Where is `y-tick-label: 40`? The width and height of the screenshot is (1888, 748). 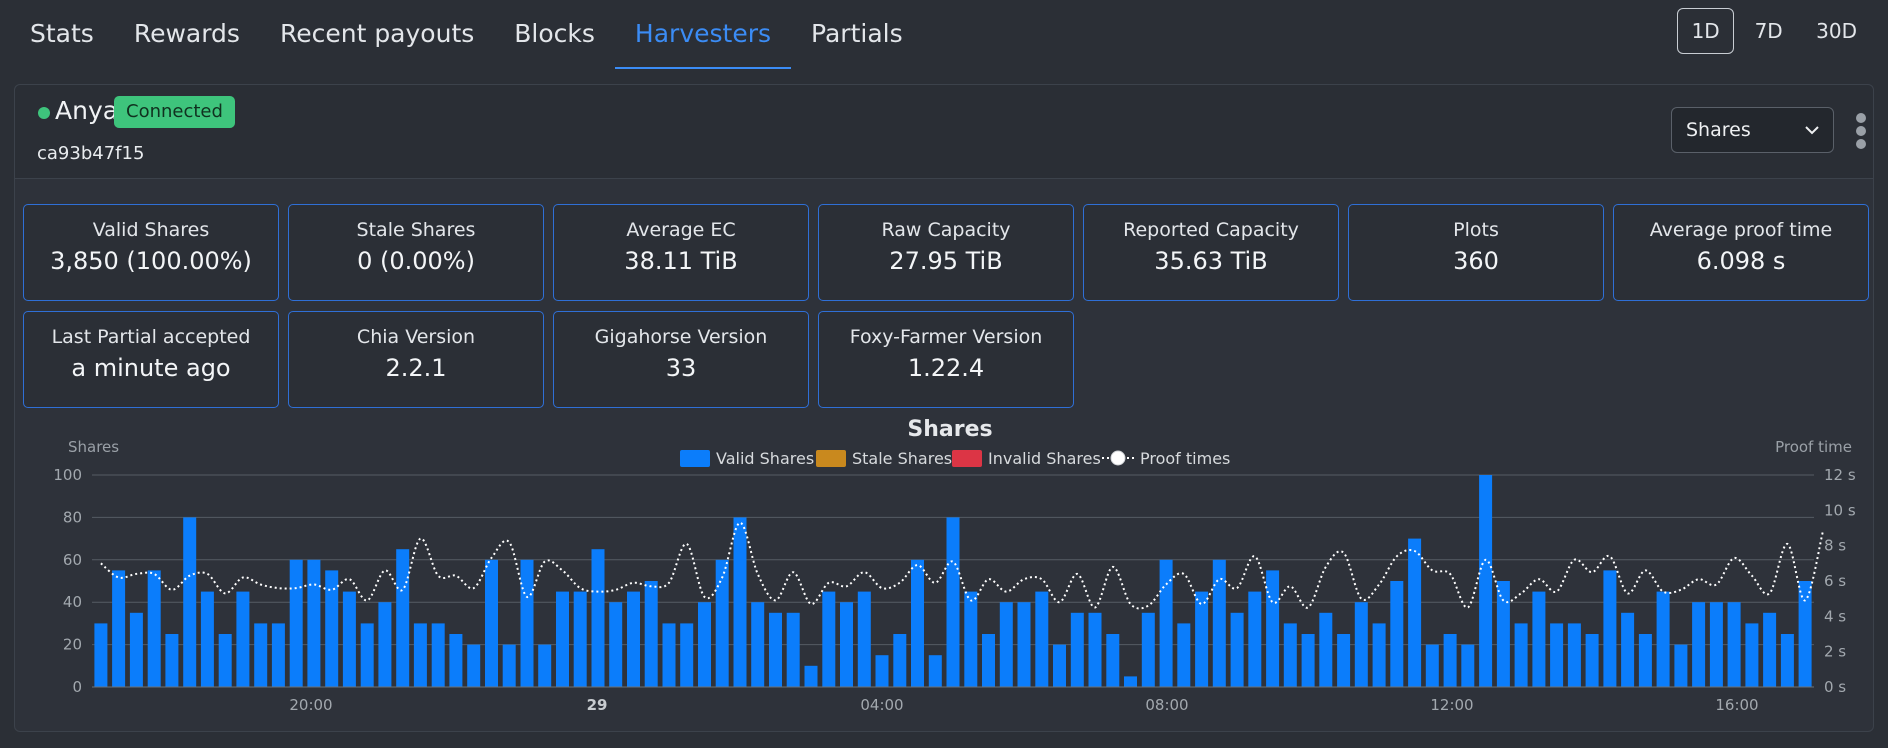 y-tick-label: 40 is located at coordinates (72, 602).